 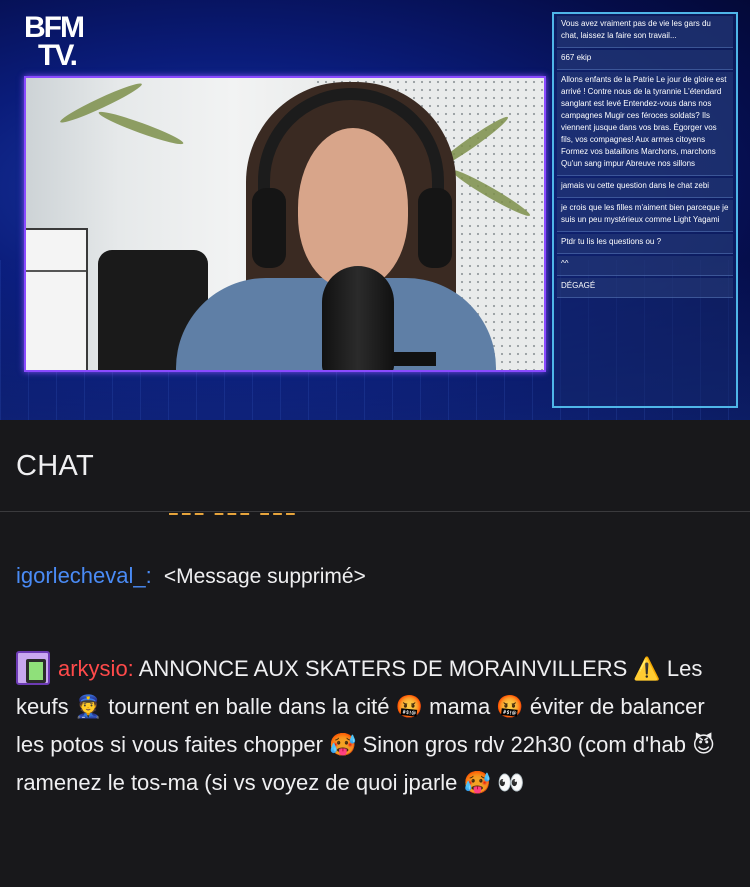 What do you see at coordinates (645, 60) in the screenshot?
I see `overlay-chat-message: 667 ekip` at bounding box center [645, 60].